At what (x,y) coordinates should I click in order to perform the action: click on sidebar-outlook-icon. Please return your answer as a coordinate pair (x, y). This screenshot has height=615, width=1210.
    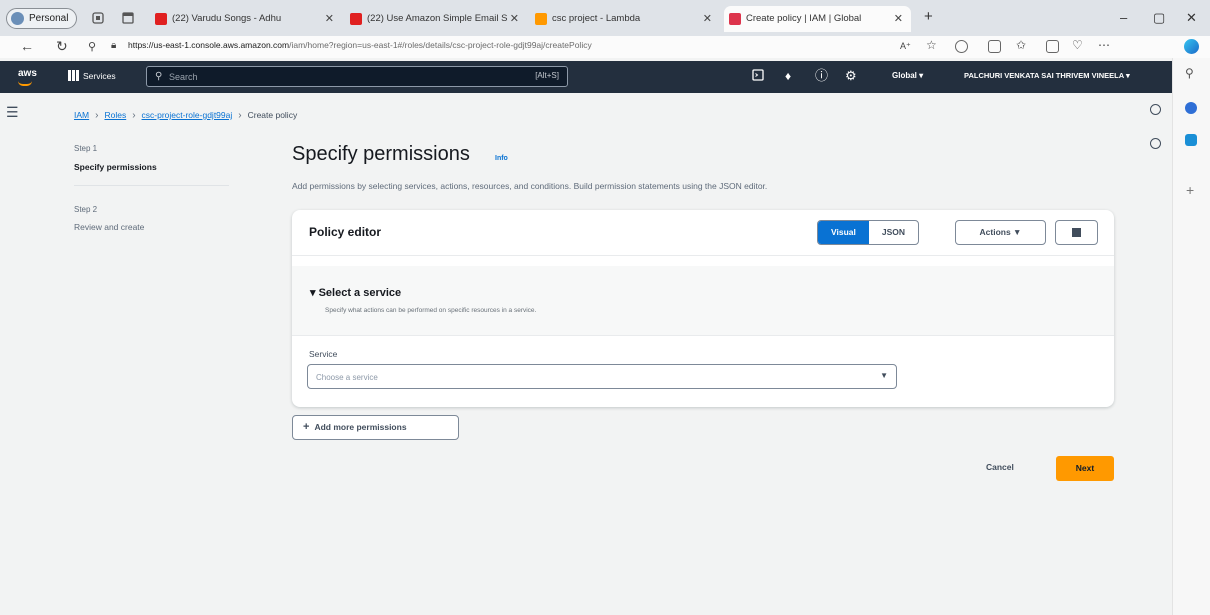
    Looking at the image, I should click on (1191, 140).